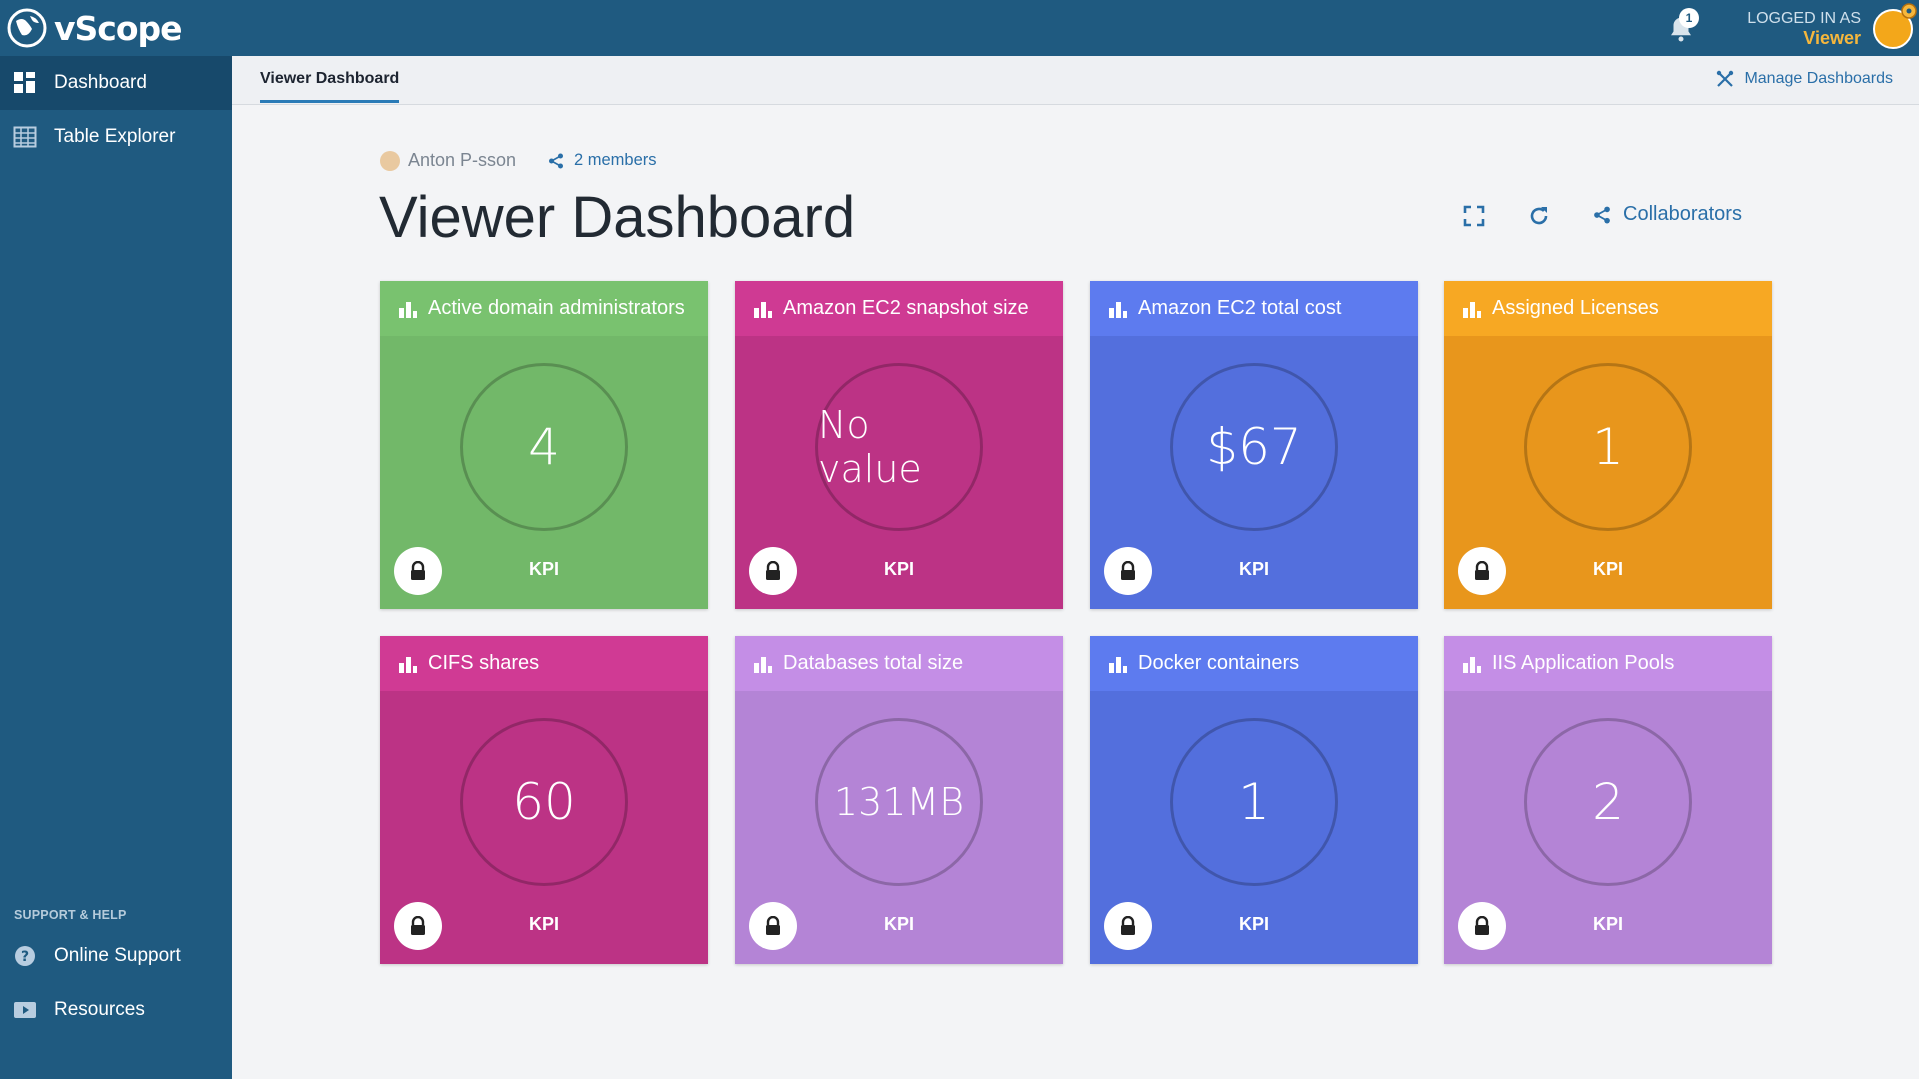 This screenshot has height=1079, width=1919. I want to click on top-bar: vScope 1 LOGGED IN AS Viewer, so click(959, 28).